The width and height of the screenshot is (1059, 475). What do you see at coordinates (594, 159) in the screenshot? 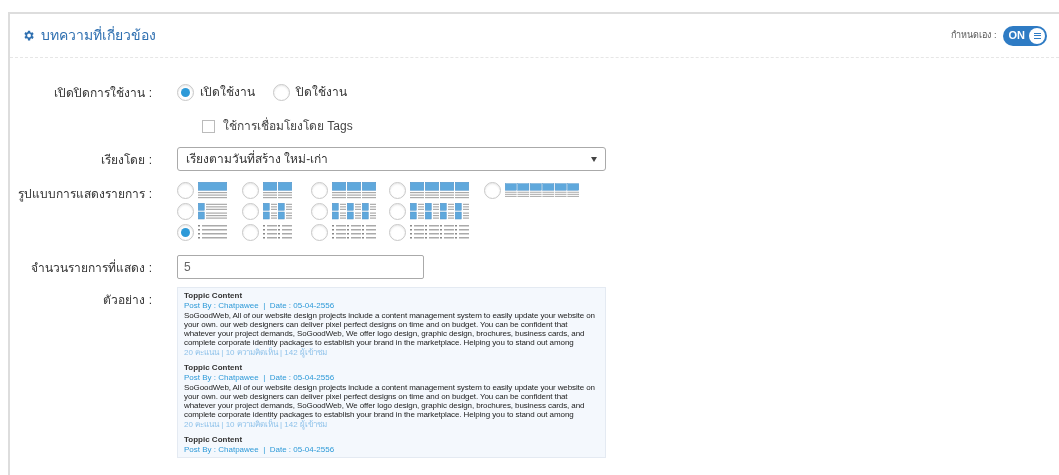
I see `dropdown-caret-icon` at bounding box center [594, 159].